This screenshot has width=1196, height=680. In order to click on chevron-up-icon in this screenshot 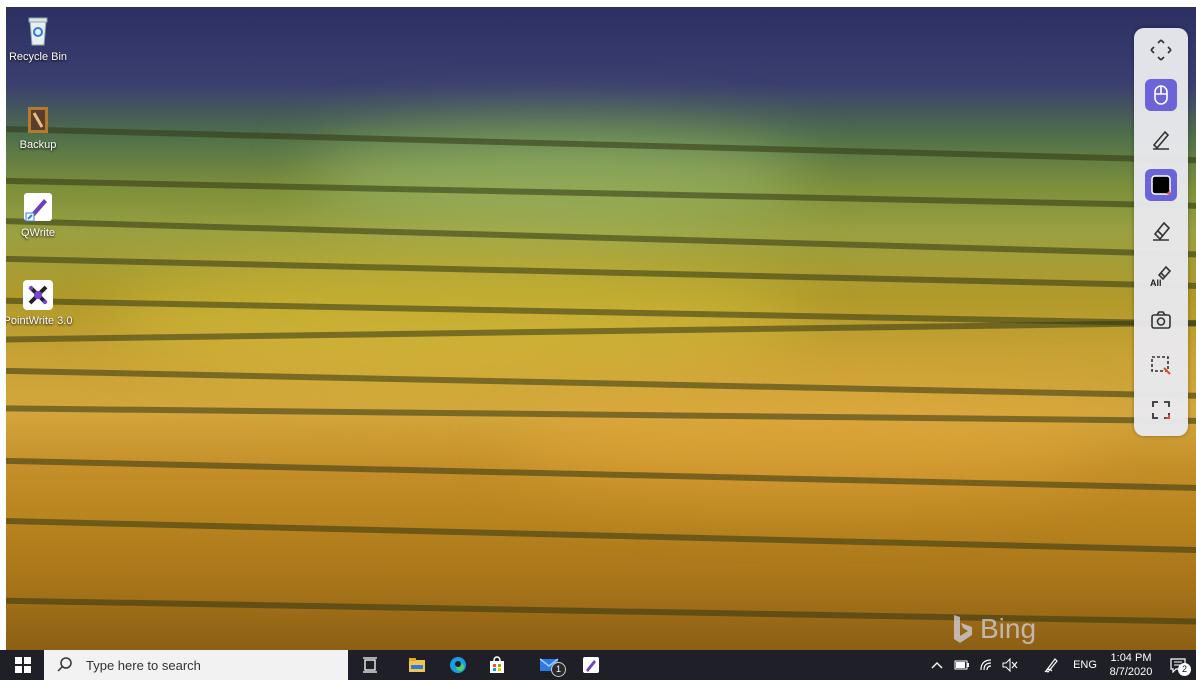, I will do `click(937, 665)`.